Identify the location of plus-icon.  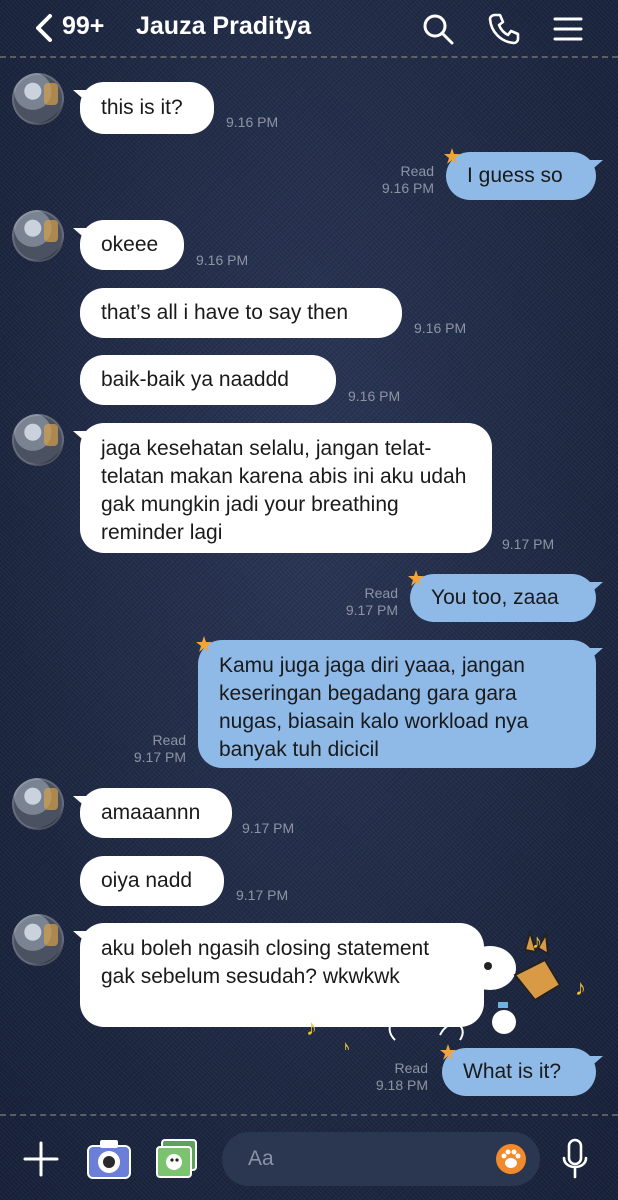
(41, 1159).